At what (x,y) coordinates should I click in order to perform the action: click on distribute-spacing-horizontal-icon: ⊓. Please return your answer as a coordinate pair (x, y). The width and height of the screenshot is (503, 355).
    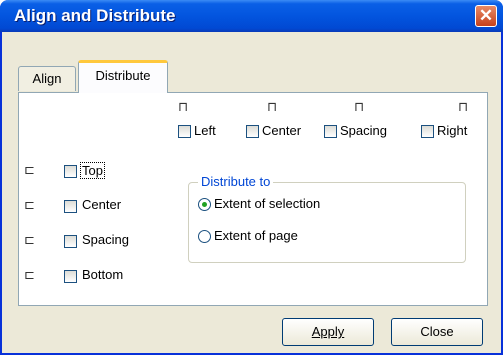
    Looking at the image, I should click on (359, 106).